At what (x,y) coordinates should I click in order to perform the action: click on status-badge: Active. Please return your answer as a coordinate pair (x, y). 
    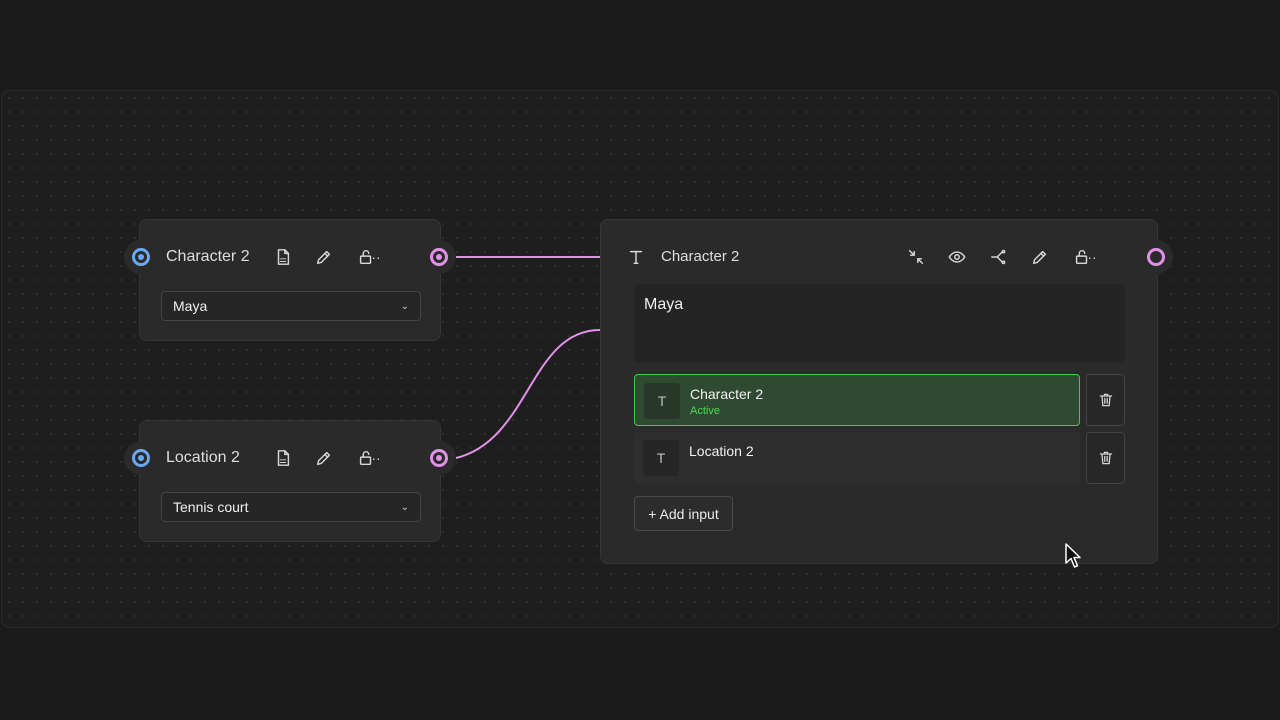
    Looking at the image, I should click on (705, 411).